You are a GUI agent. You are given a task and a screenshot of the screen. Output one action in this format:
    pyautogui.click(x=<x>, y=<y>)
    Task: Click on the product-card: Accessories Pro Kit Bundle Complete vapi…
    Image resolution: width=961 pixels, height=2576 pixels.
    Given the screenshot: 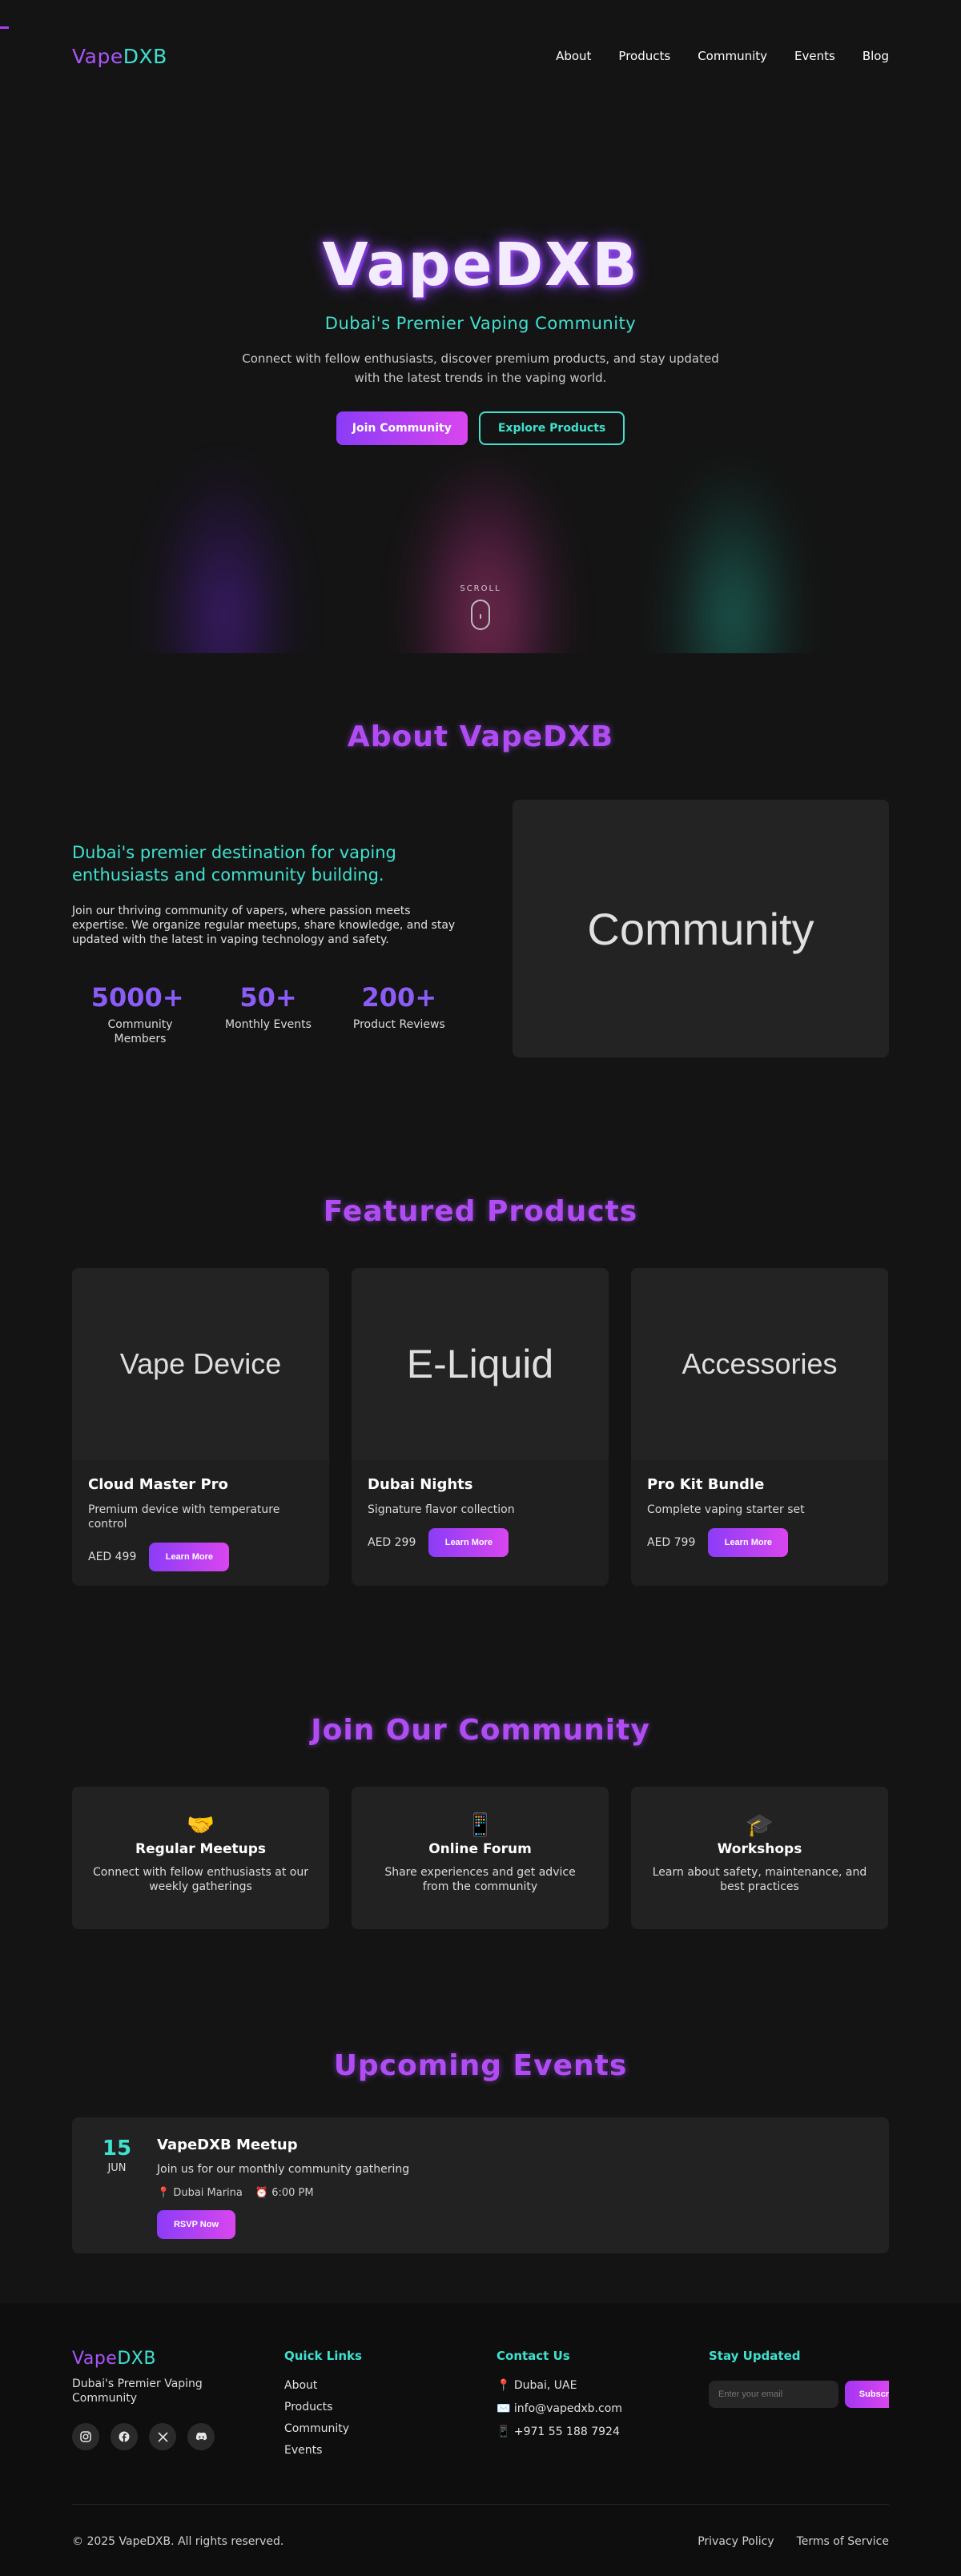 What is the action you would take?
    pyautogui.click(x=759, y=1427)
    